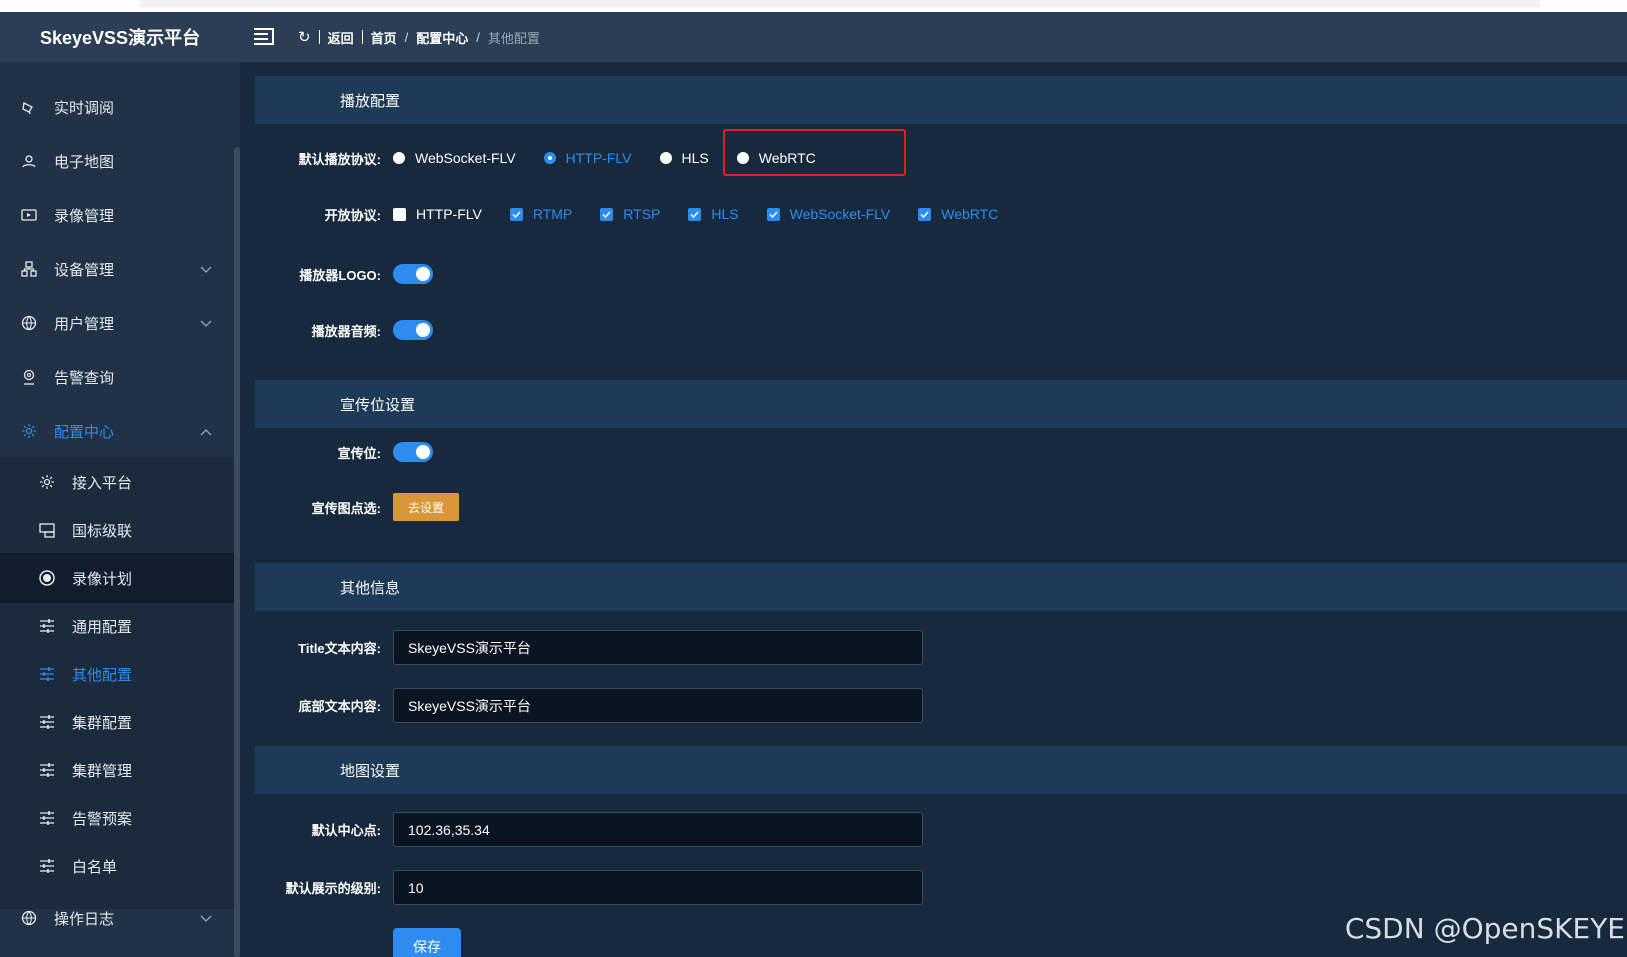 This screenshot has height=957, width=1627. What do you see at coordinates (350, 942) in the screenshot?
I see `save-row: 保存` at bounding box center [350, 942].